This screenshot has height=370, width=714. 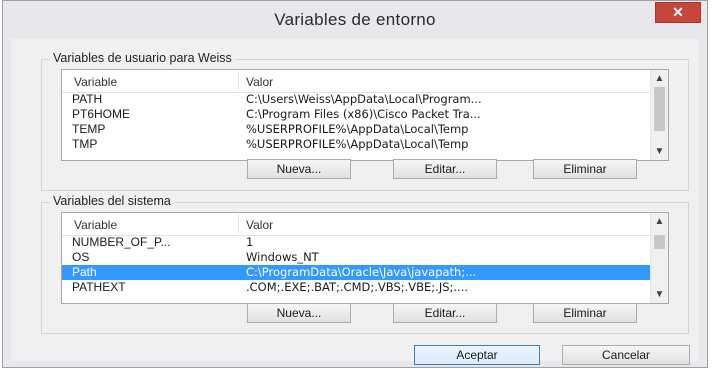 I want to click on variable-name-cell: PATHEXT, so click(x=99, y=287).